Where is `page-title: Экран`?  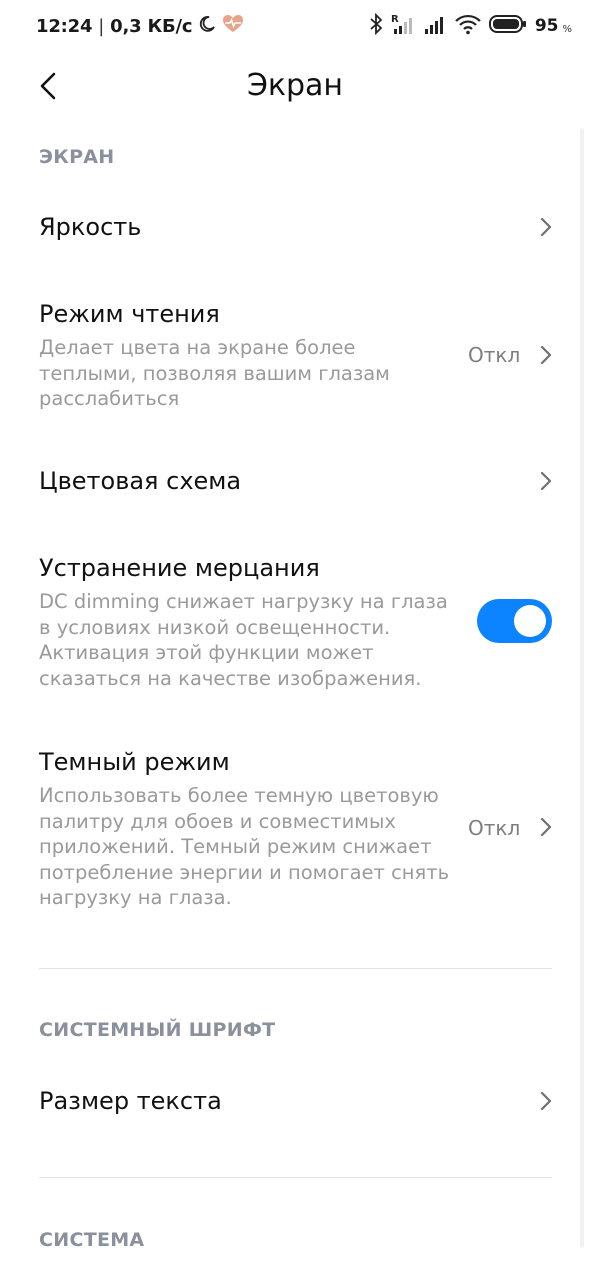
page-title: Экран is located at coordinates (295, 85).